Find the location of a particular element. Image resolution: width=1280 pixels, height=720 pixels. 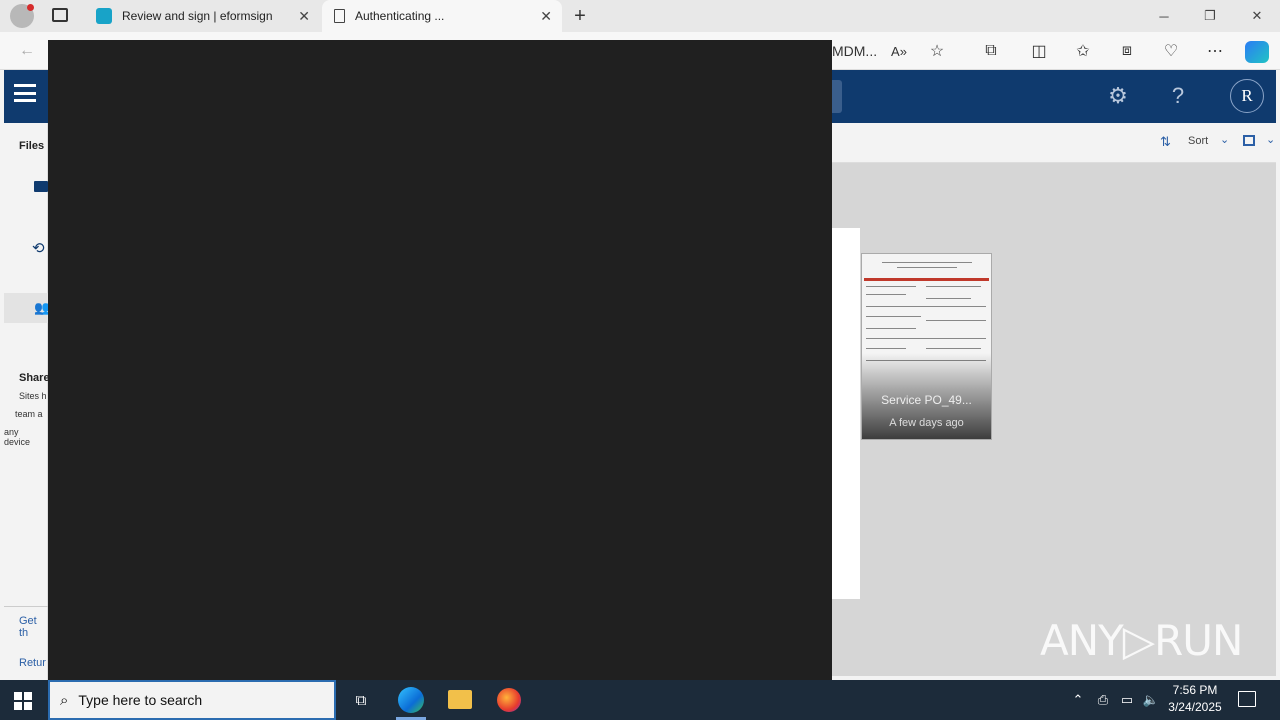

volume-icon: 🔈 is located at coordinates (1151, 700).